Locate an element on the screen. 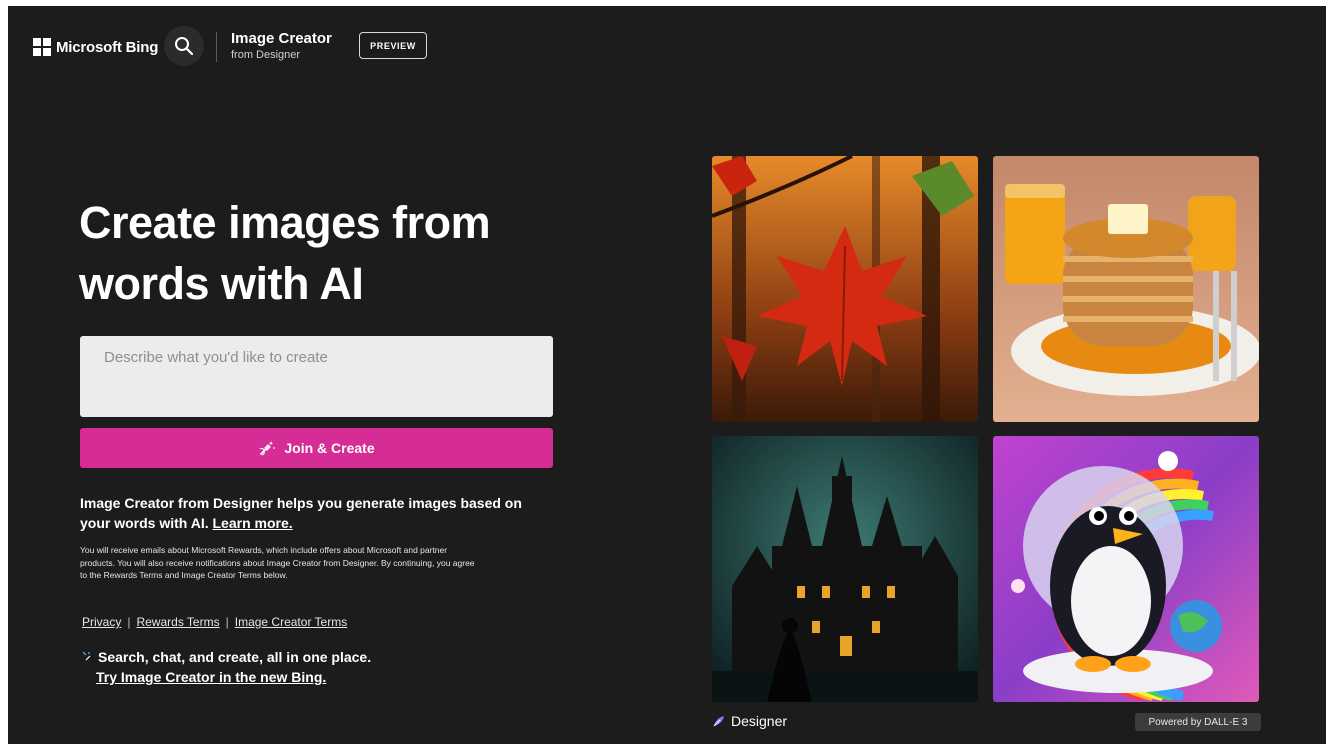 Image resolution: width=1326 pixels, height=744 pixels. search-icon is located at coordinates (184, 46).